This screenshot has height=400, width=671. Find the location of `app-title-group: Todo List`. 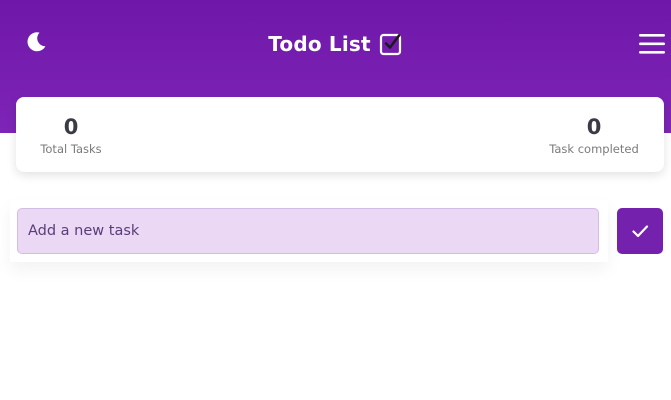

app-title-group: Todo List is located at coordinates (335, 44).